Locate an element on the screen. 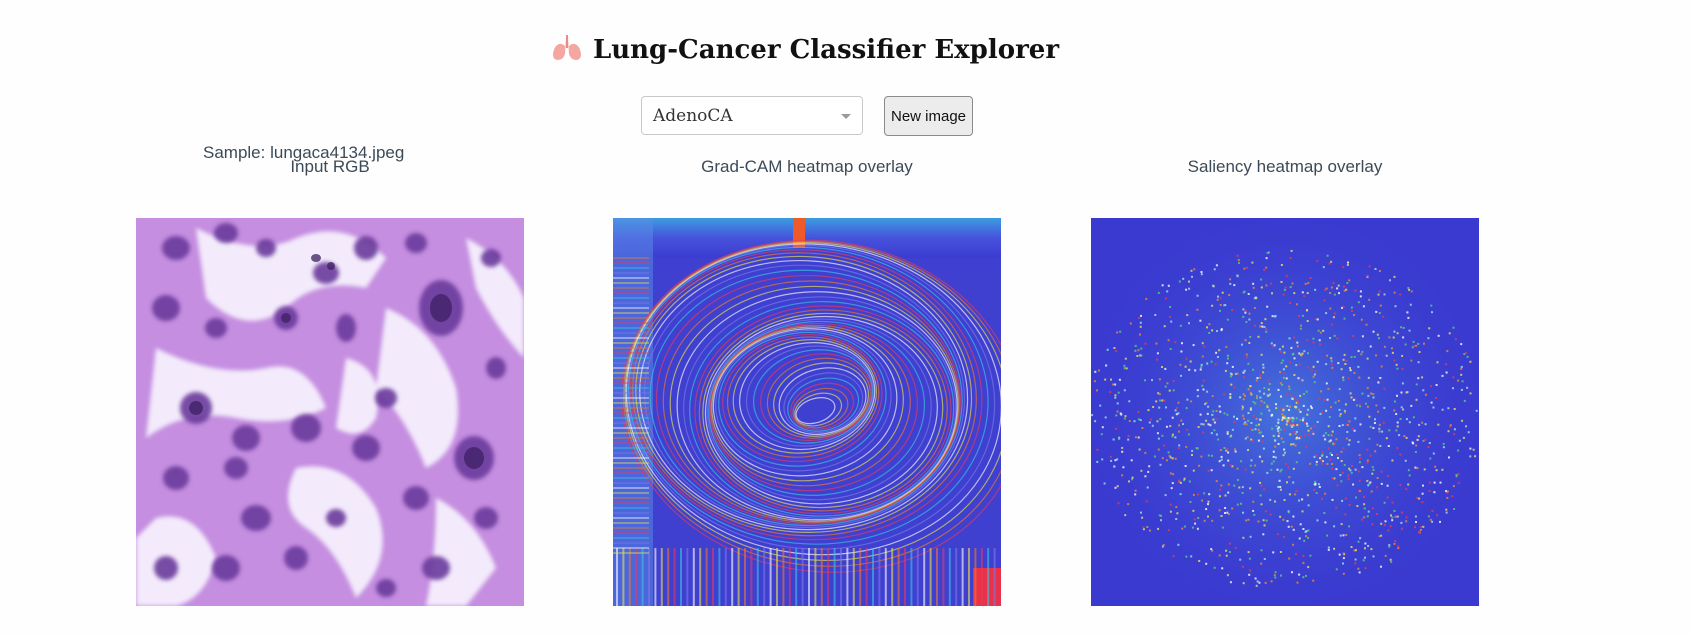  panel-title-saliency: Saliency heatmap overlay is located at coordinates (1285, 166).